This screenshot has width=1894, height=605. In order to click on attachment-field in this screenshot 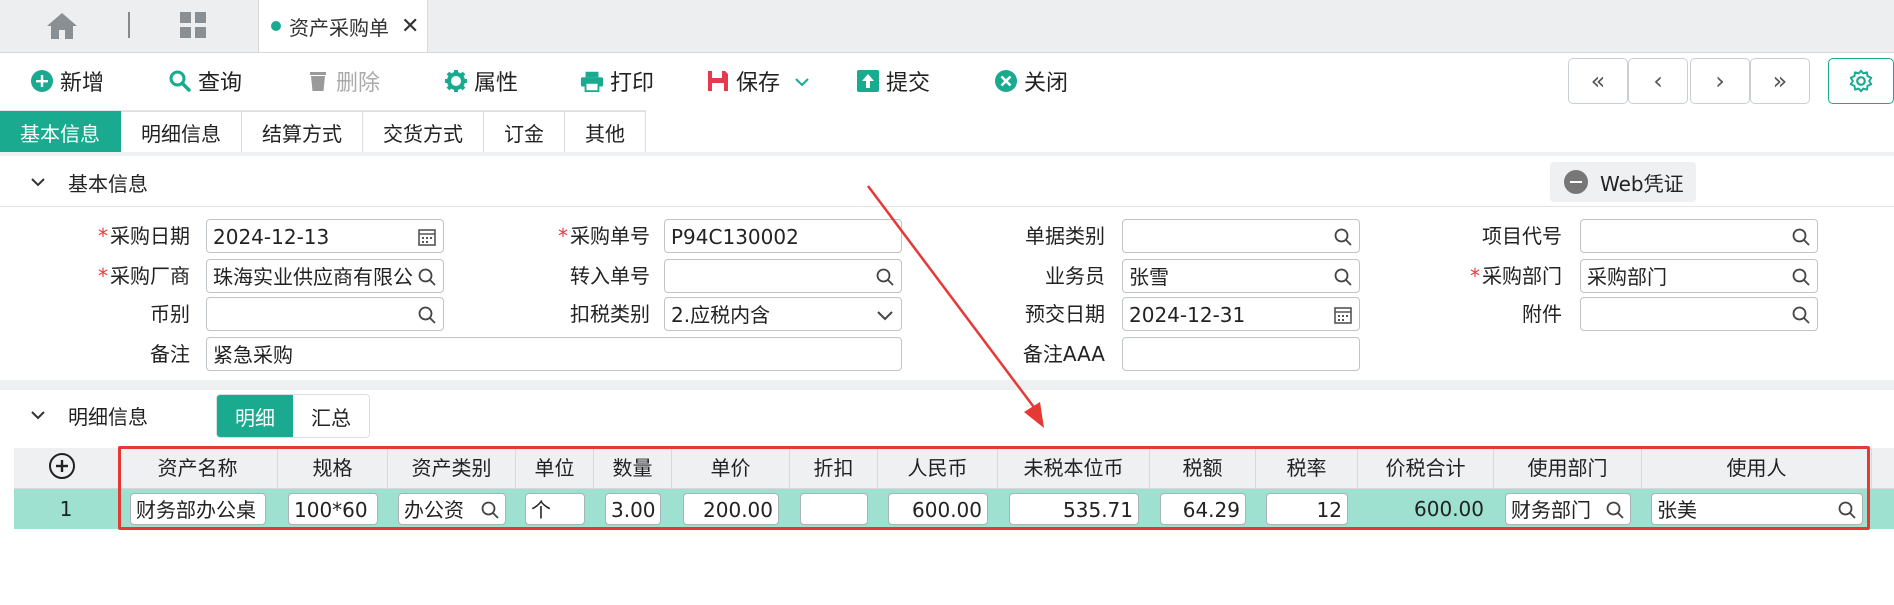, I will do `click(1699, 314)`.